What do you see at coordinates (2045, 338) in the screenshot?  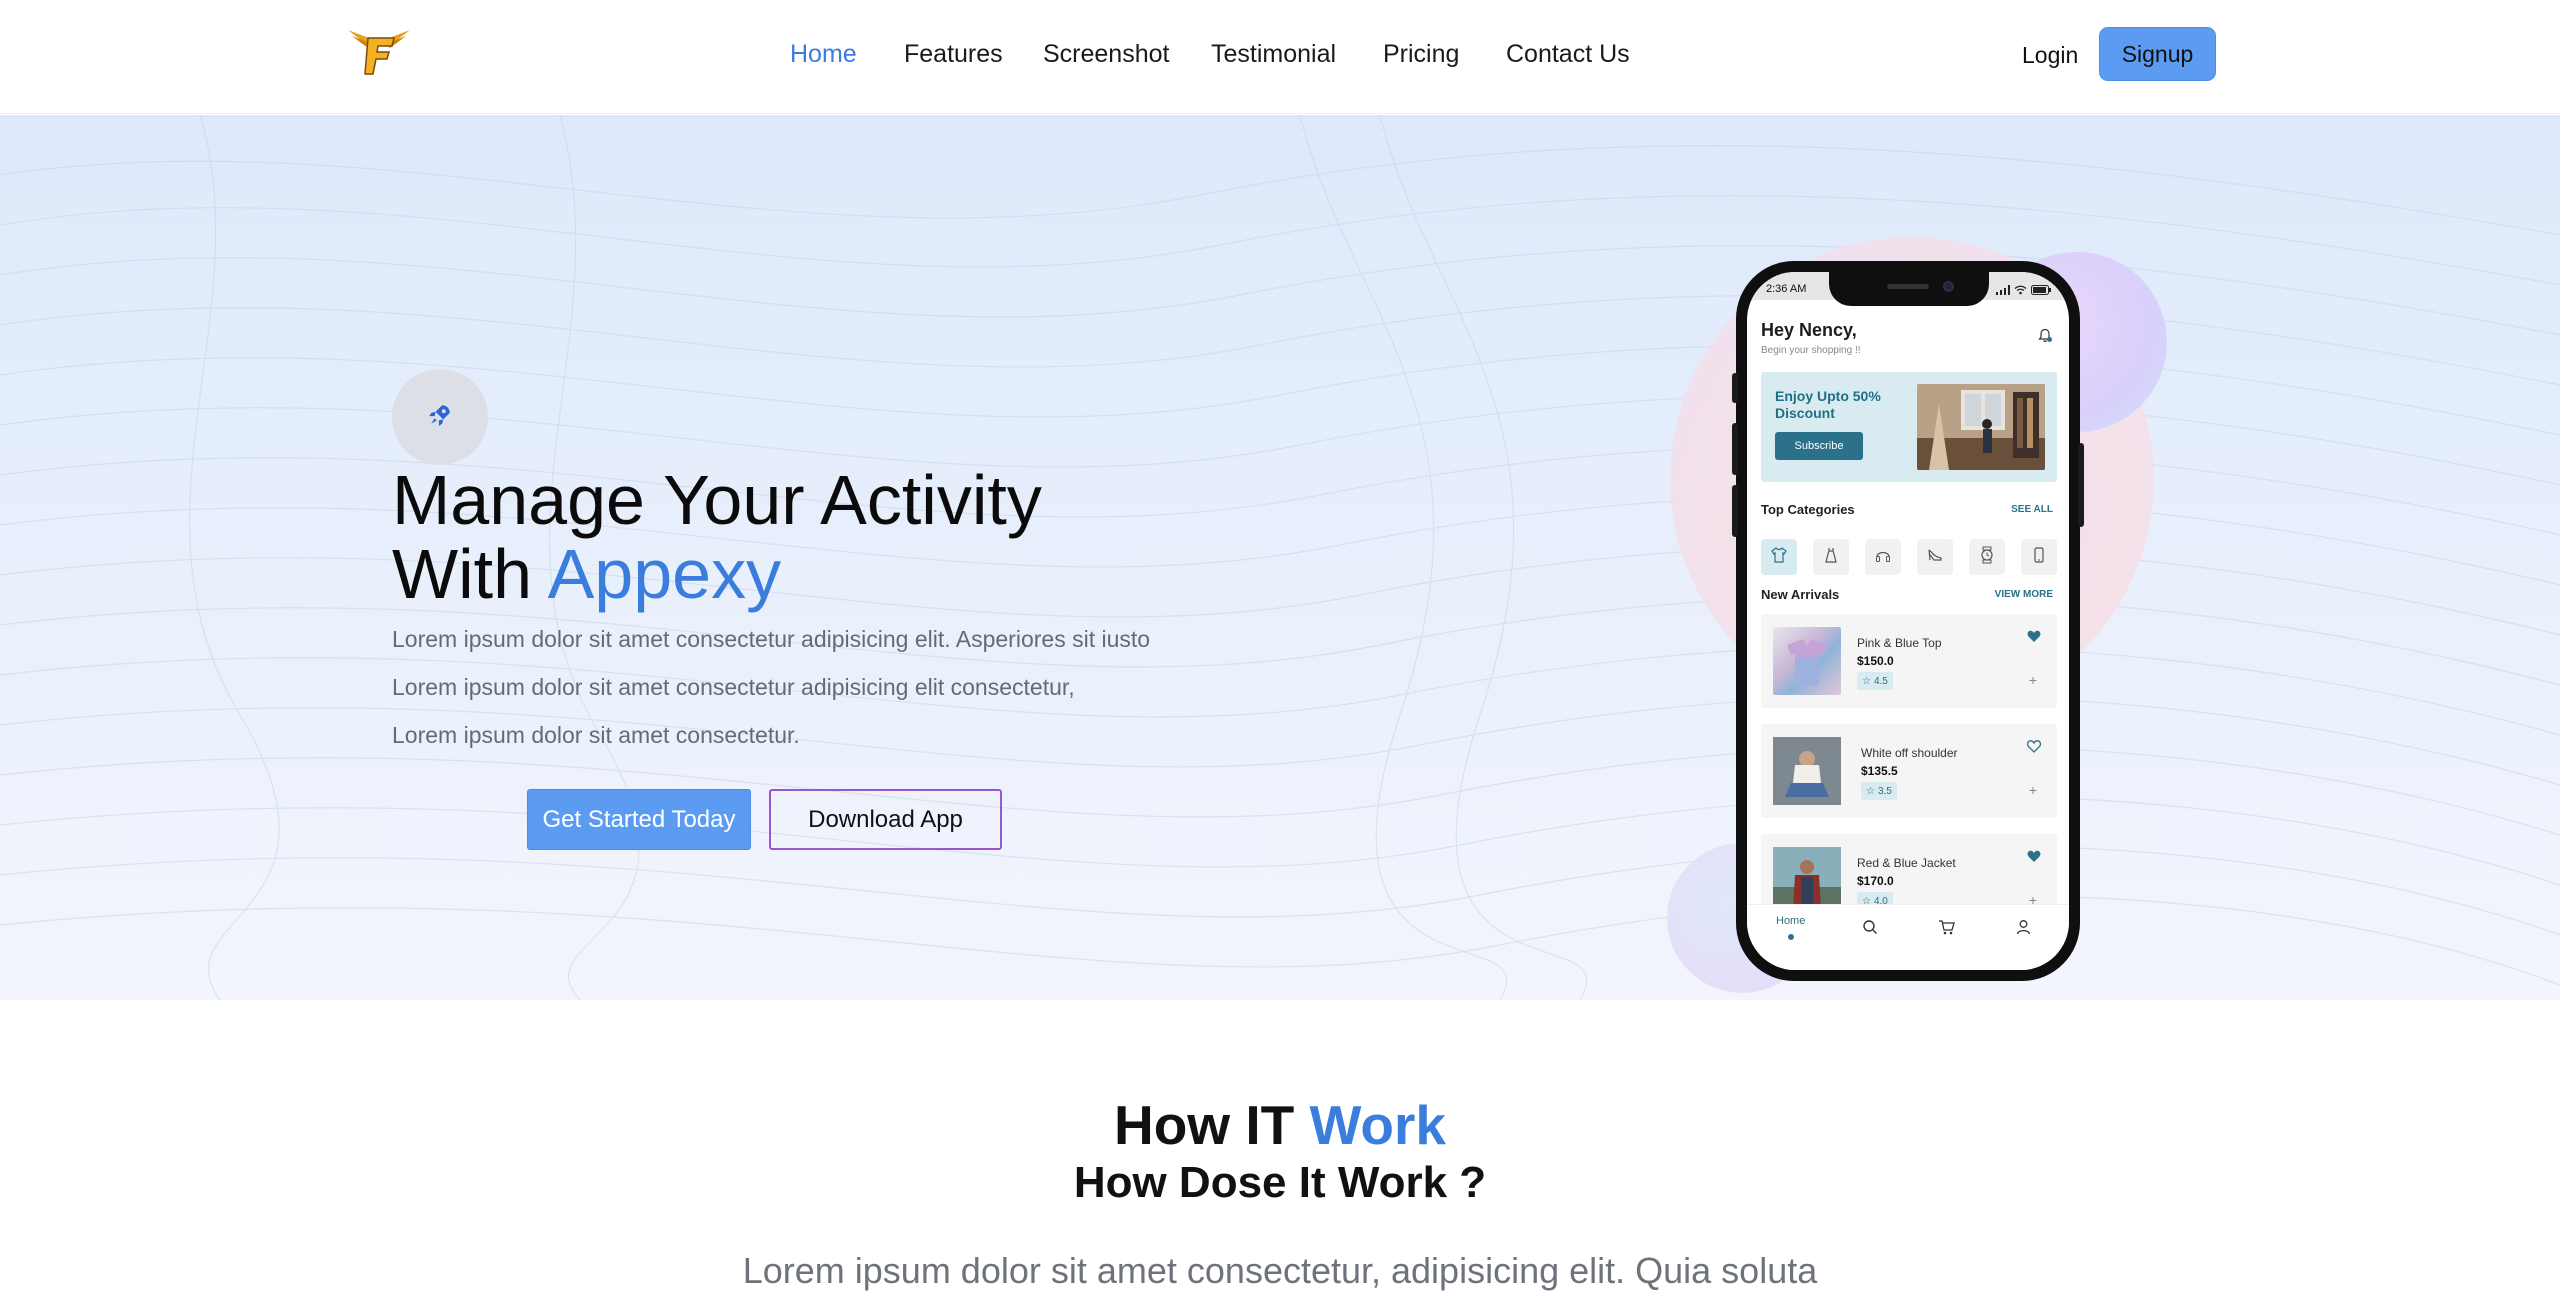 I see `notification-bell-icon` at bounding box center [2045, 338].